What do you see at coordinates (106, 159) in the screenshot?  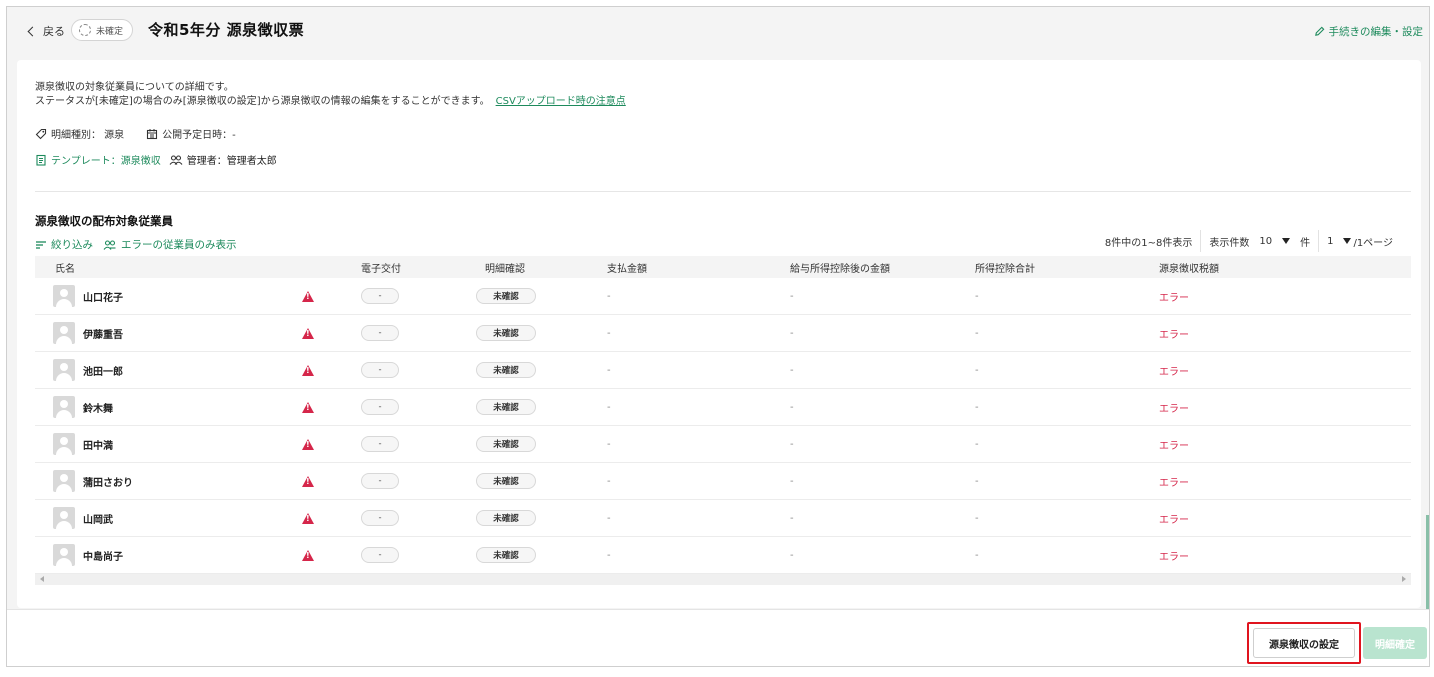 I see `template-link: テンプレート：源泉徴収` at bounding box center [106, 159].